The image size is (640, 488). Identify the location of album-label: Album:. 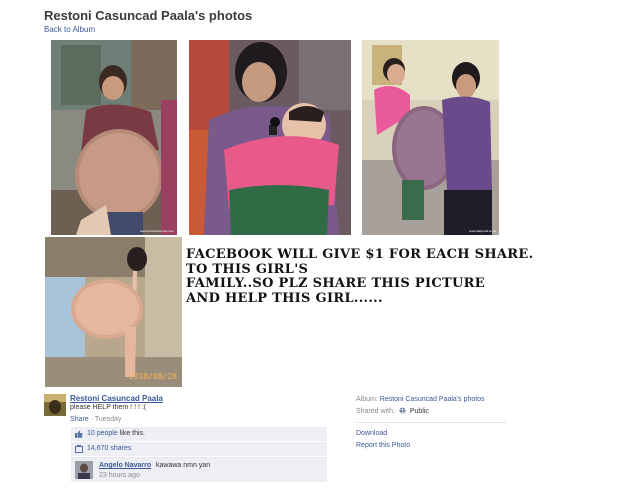
(367, 399).